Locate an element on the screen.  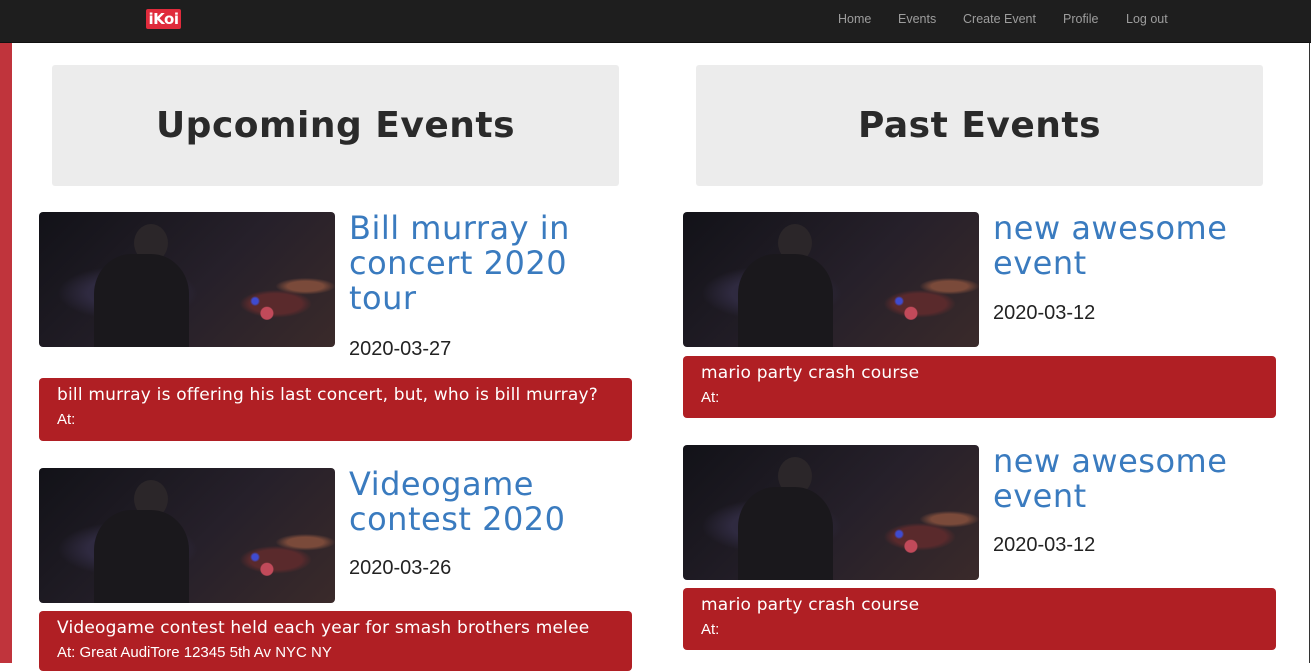
past-events-header: Past Events is located at coordinates (979, 125).